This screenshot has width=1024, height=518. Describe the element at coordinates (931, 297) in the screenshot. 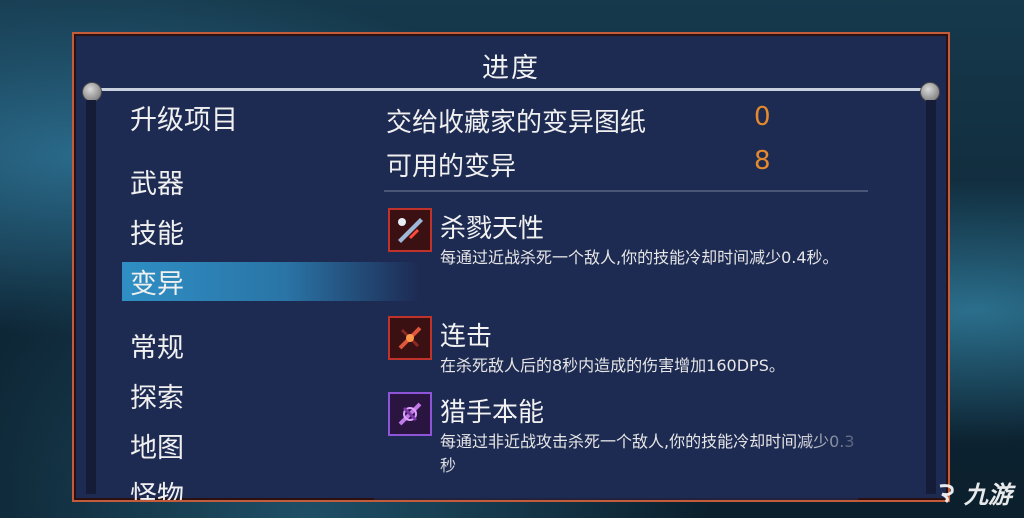

I see `right-scroll-rail` at that location.